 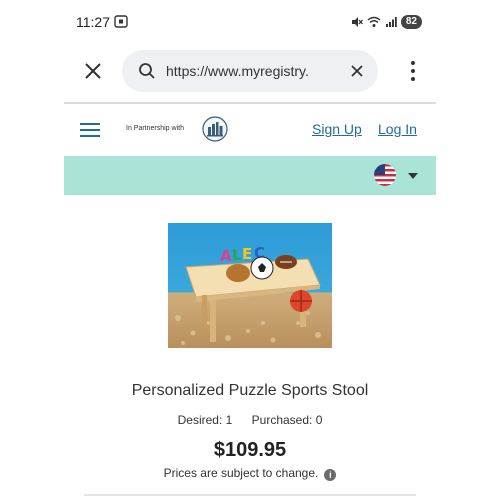 What do you see at coordinates (250, 285) in the screenshot?
I see `product-image: A L E C` at bounding box center [250, 285].